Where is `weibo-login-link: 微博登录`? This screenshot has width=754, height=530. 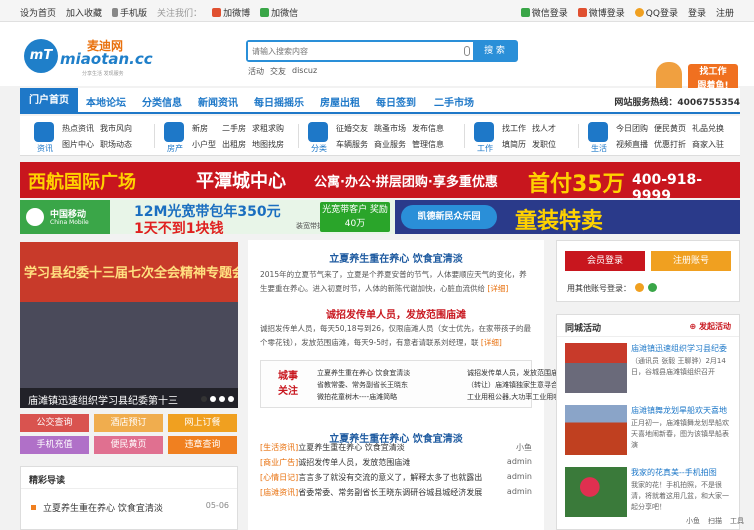
weibo-login-link: 微博登录 is located at coordinates (601, 12).